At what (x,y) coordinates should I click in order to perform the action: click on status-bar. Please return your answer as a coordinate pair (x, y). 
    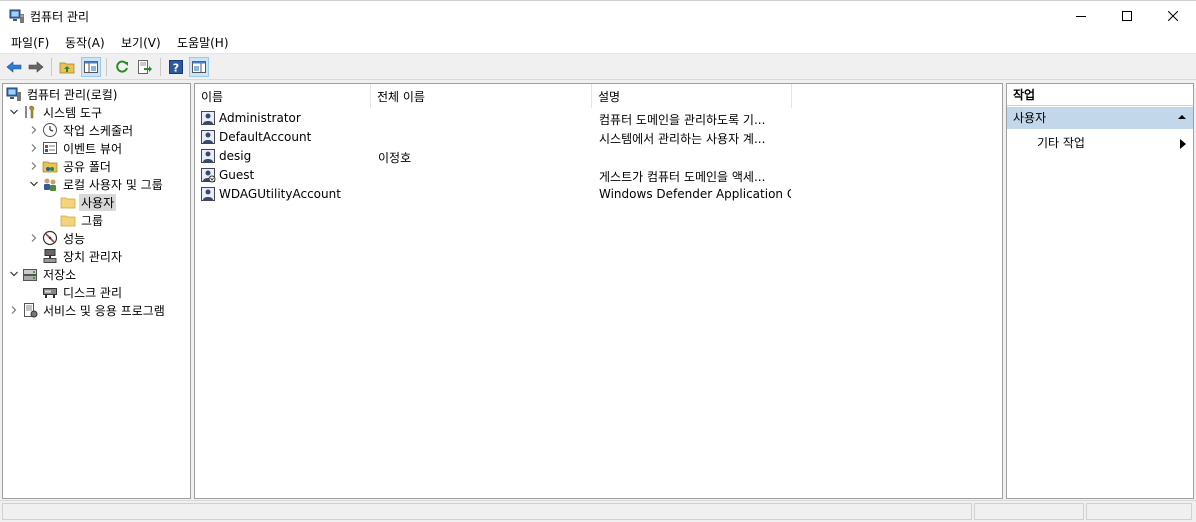
    Looking at the image, I should click on (598, 511).